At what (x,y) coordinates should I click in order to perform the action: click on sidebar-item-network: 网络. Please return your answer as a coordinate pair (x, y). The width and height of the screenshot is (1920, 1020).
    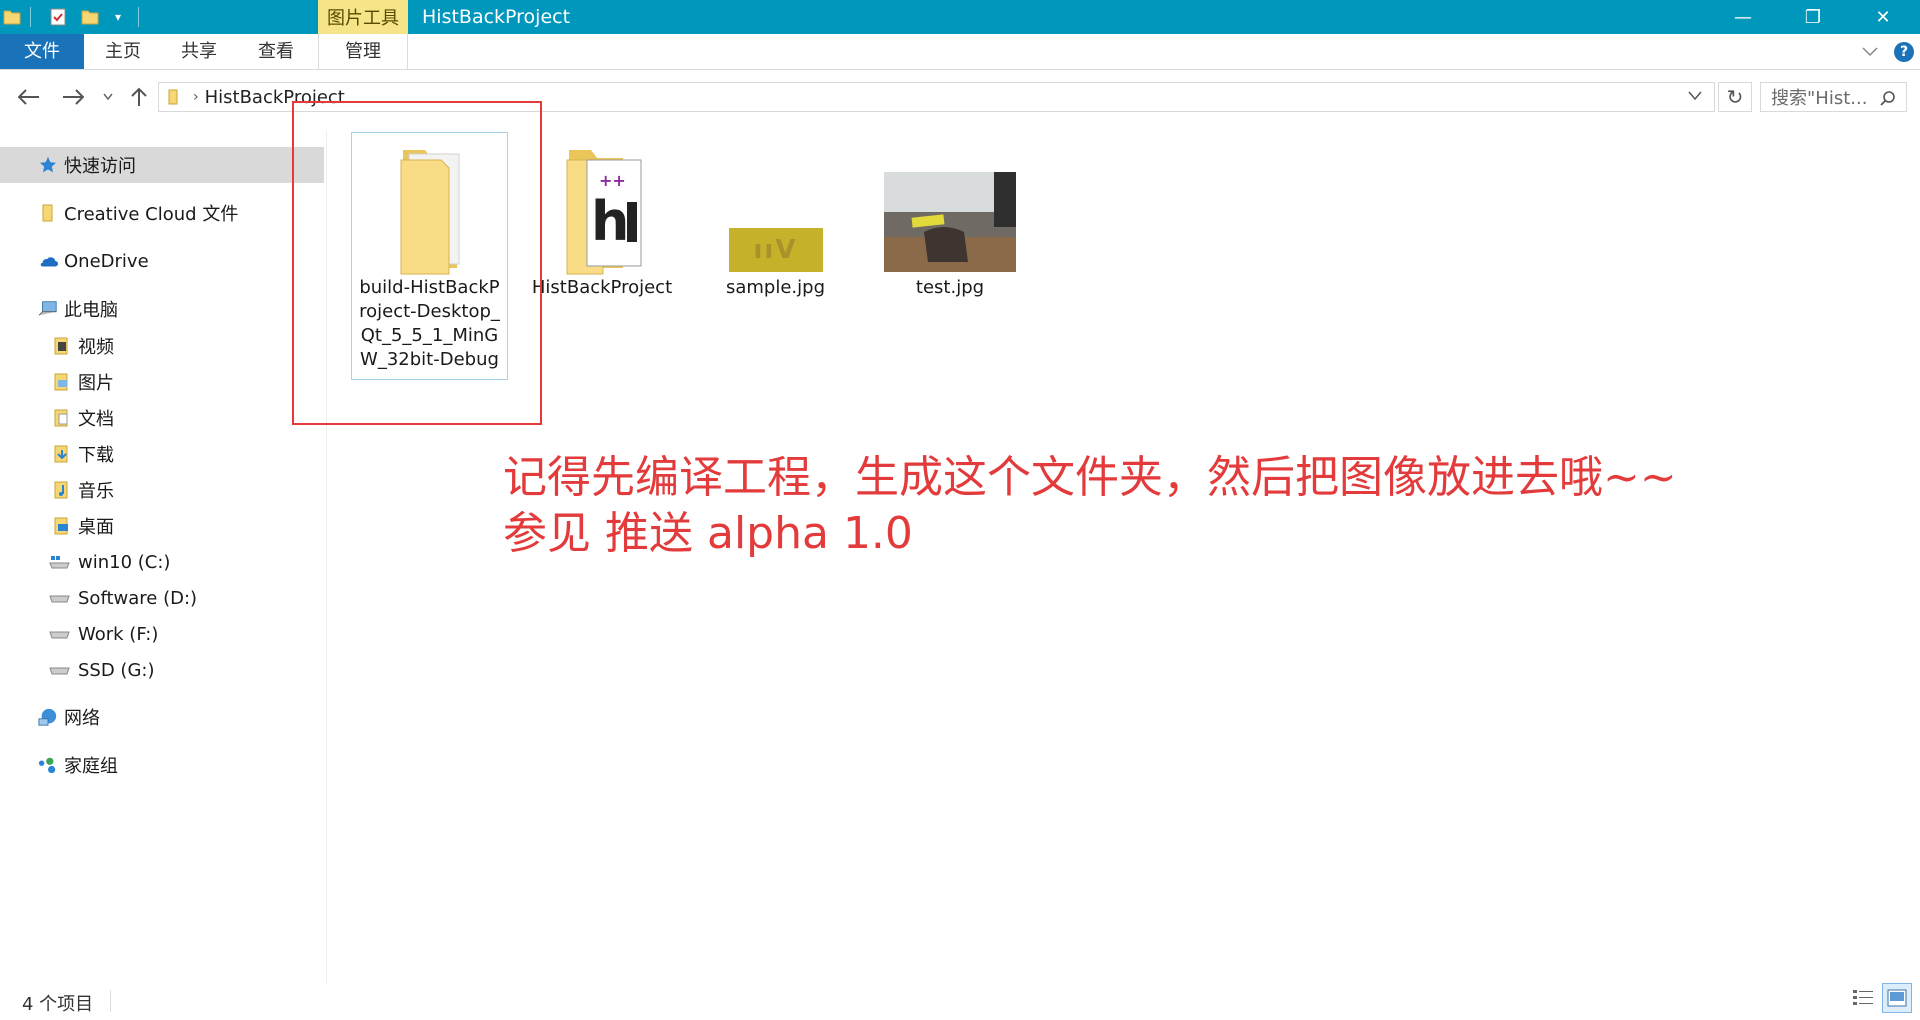
    Looking at the image, I should click on (162, 717).